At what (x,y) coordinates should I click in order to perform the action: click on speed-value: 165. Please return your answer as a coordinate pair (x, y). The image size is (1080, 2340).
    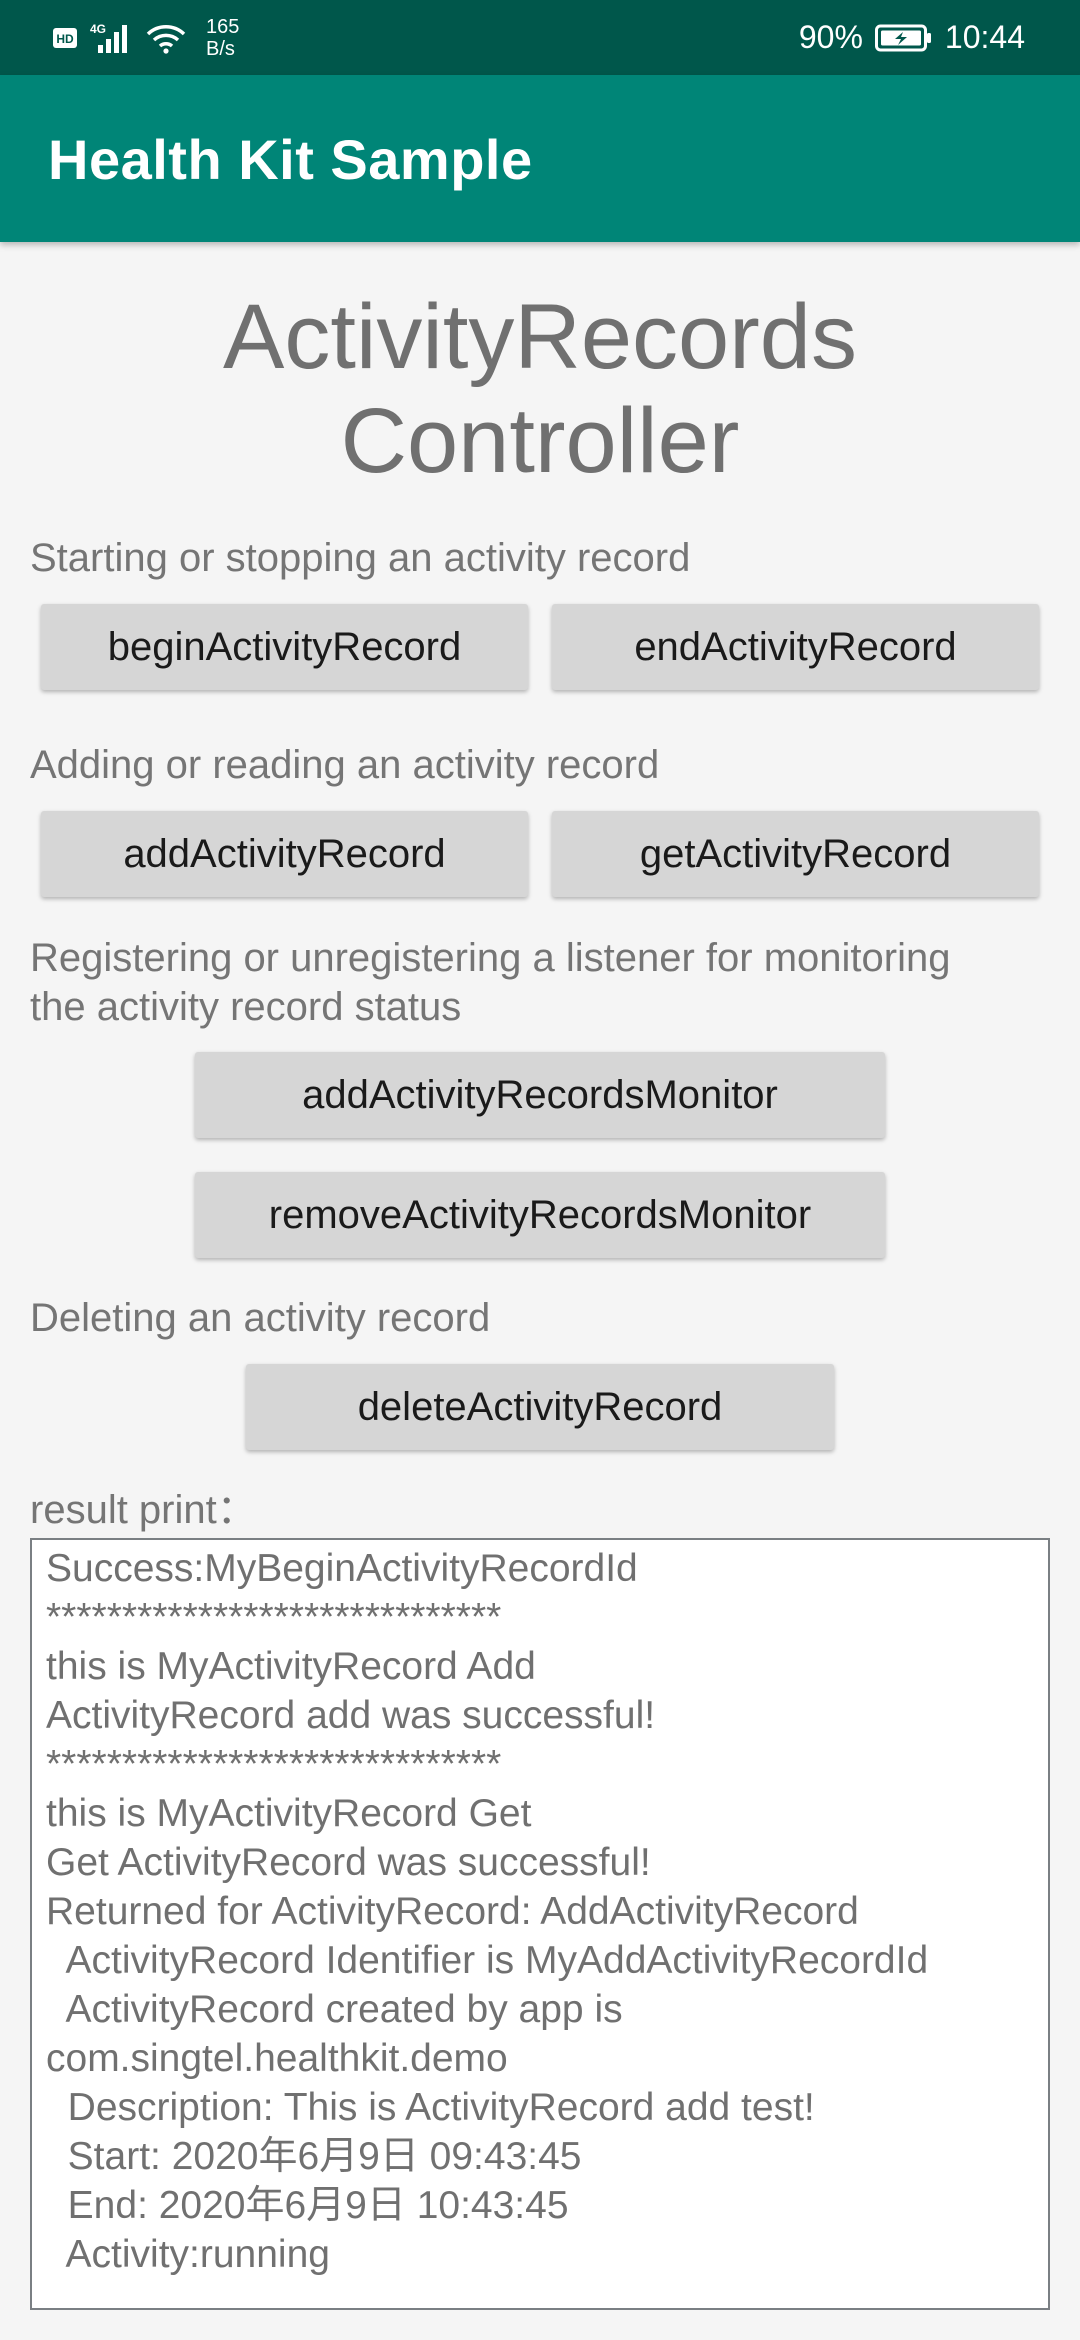
    Looking at the image, I should click on (223, 26).